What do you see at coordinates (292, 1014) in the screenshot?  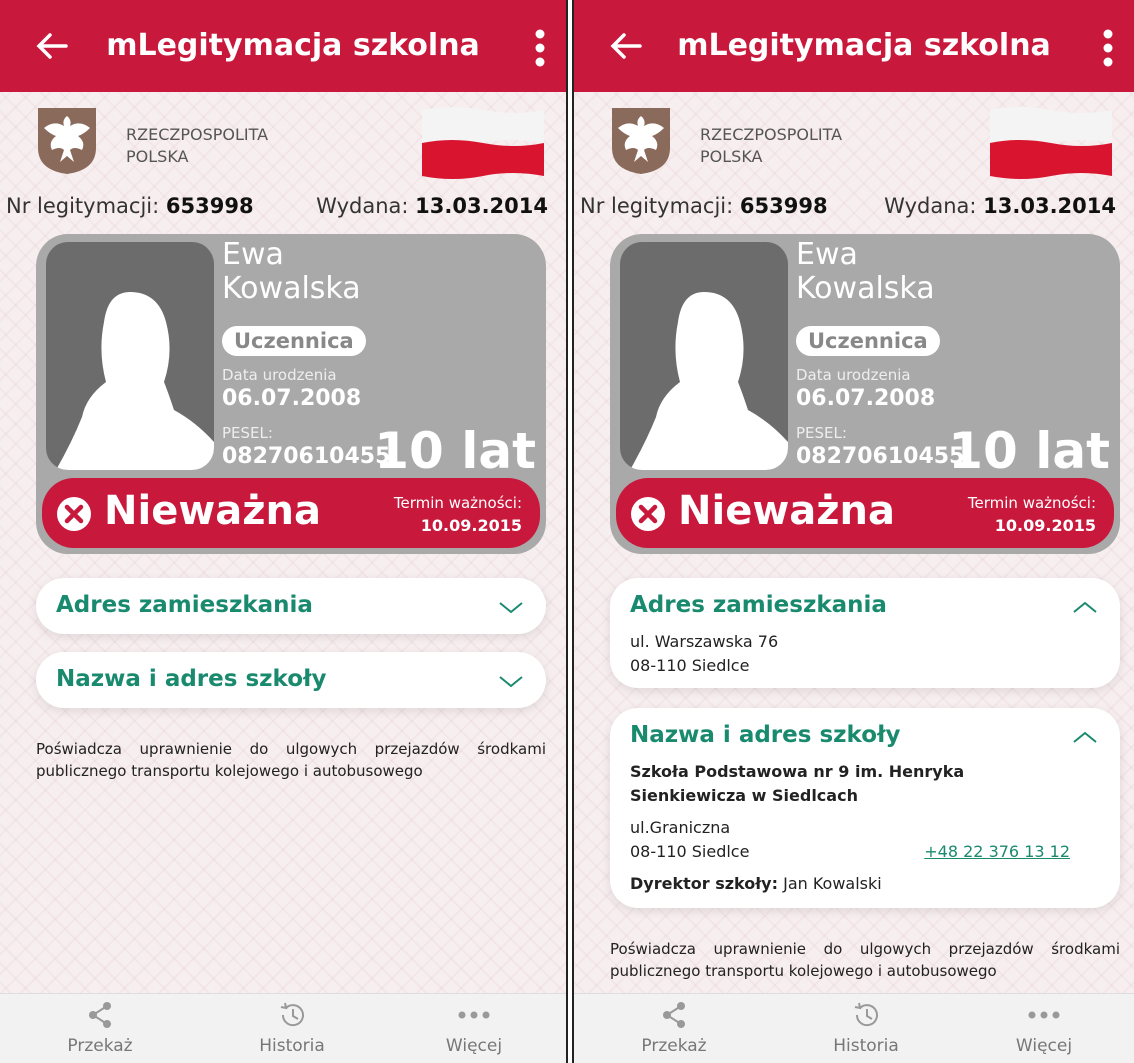 I see `history-icon` at bounding box center [292, 1014].